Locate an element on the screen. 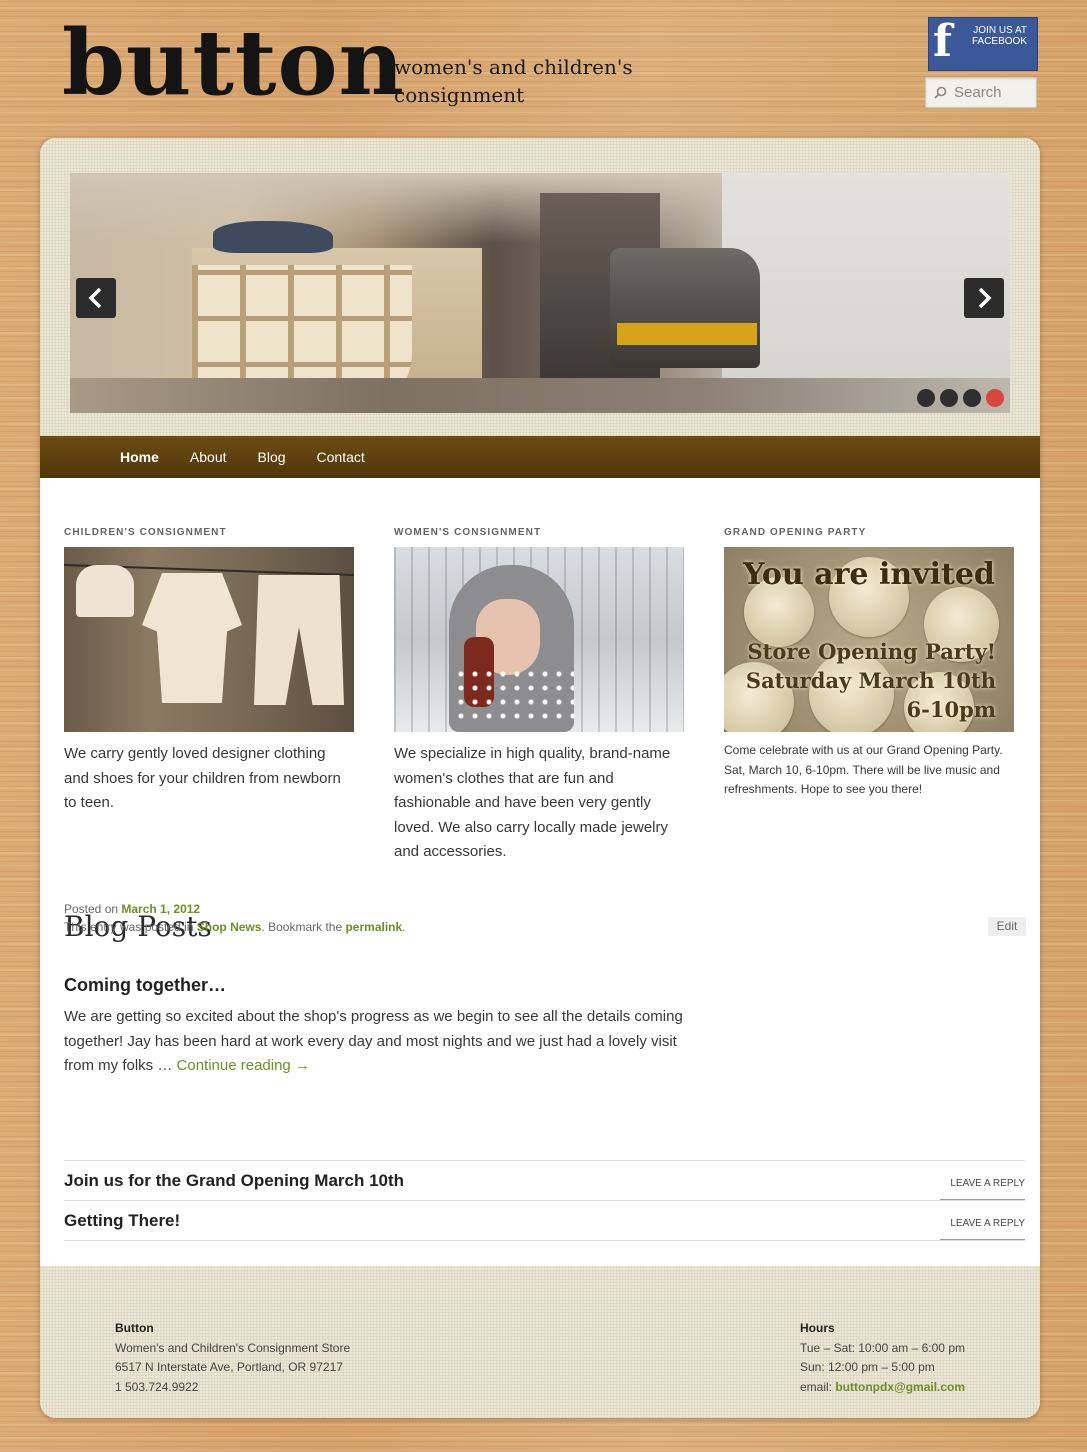 This screenshot has width=1087, height=1452. childrens-clothing-image is located at coordinates (209, 639).